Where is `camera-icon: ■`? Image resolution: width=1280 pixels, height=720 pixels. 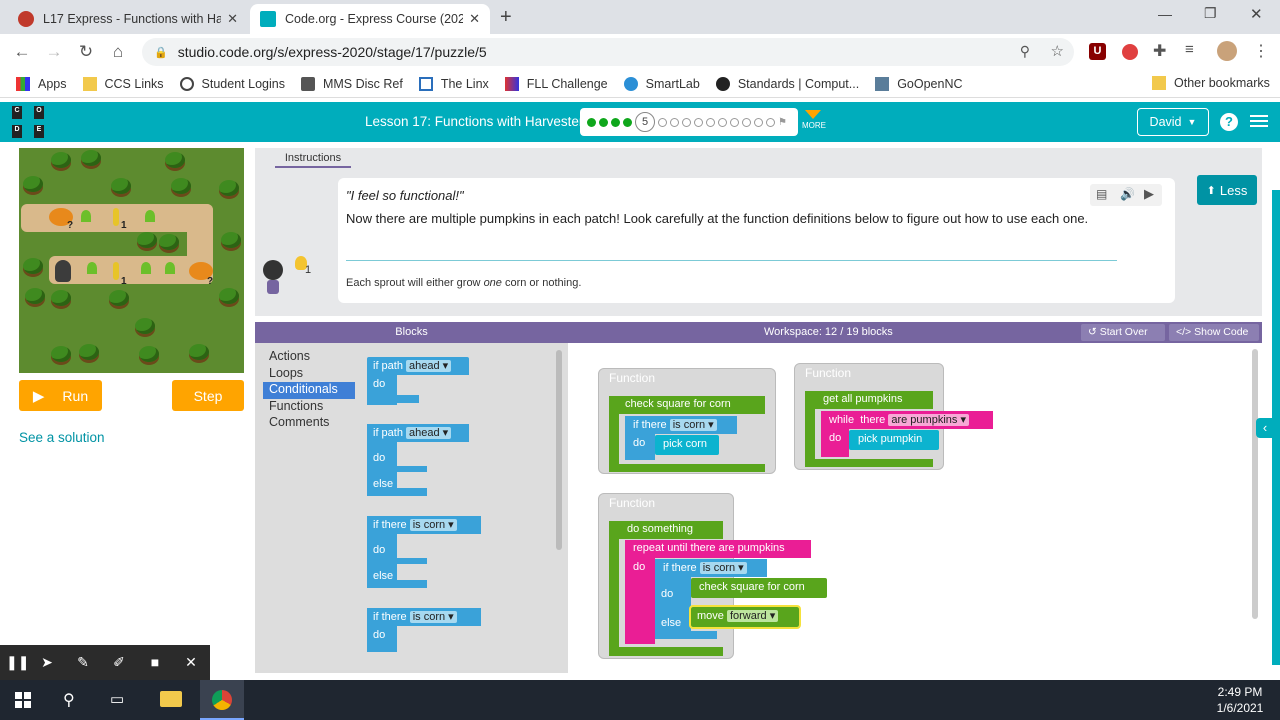
camera-icon: ■ is located at coordinates (155, 663).